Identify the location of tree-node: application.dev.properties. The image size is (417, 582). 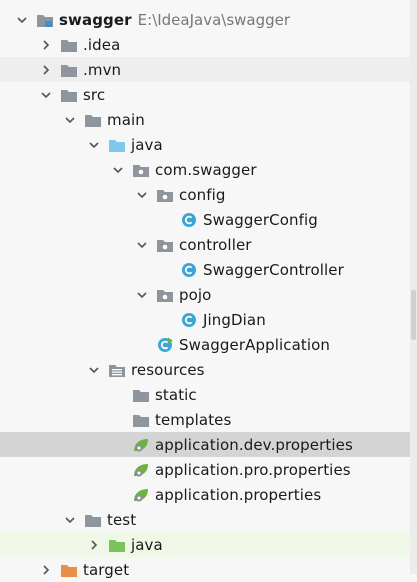
(208, 444).